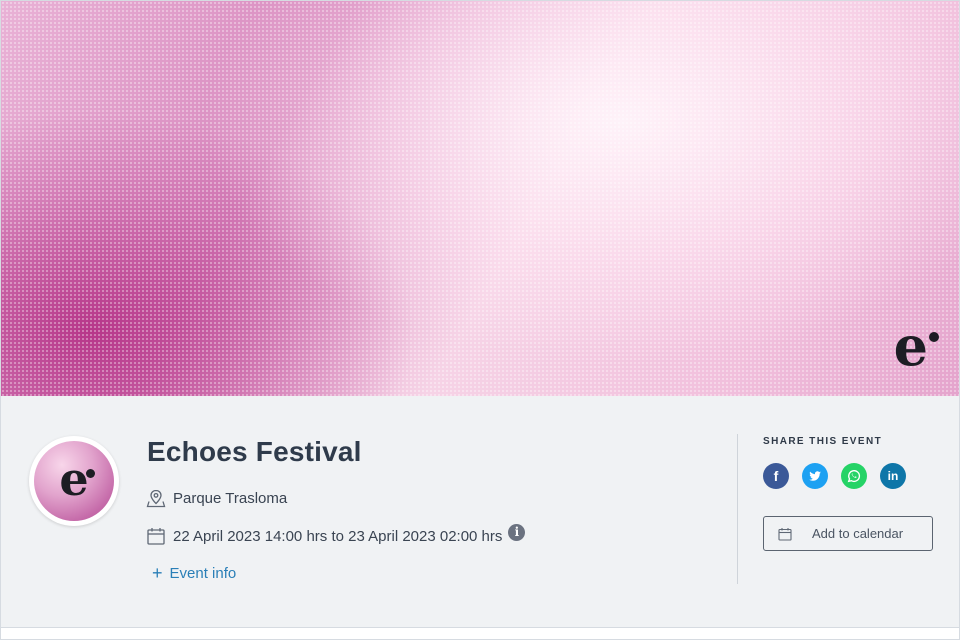  What do you see at coordinates (785, 534) in the screenshot?
I see `calendar-small-icon` at bounding box center [785, 534].